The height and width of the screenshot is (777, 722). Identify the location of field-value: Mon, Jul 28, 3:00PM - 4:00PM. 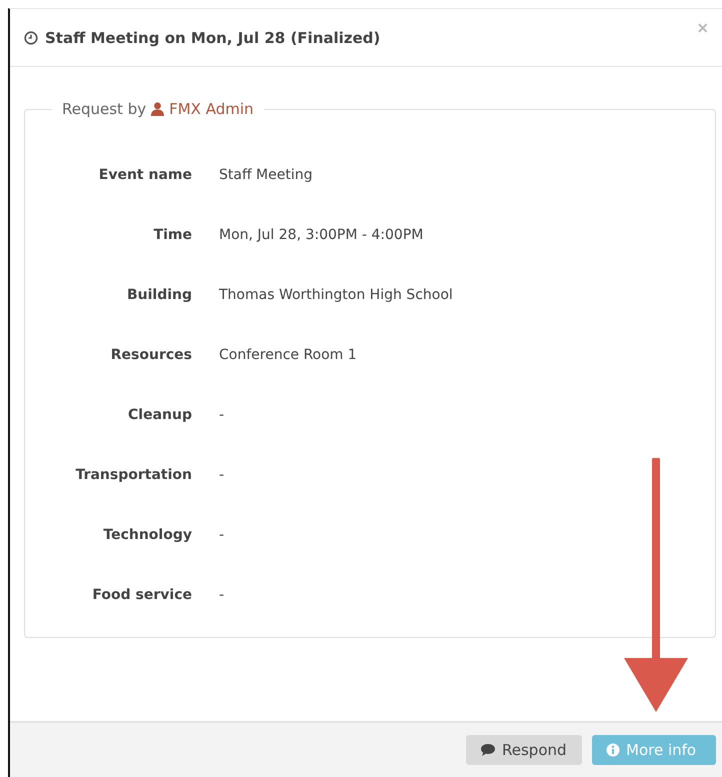
(321, 235).